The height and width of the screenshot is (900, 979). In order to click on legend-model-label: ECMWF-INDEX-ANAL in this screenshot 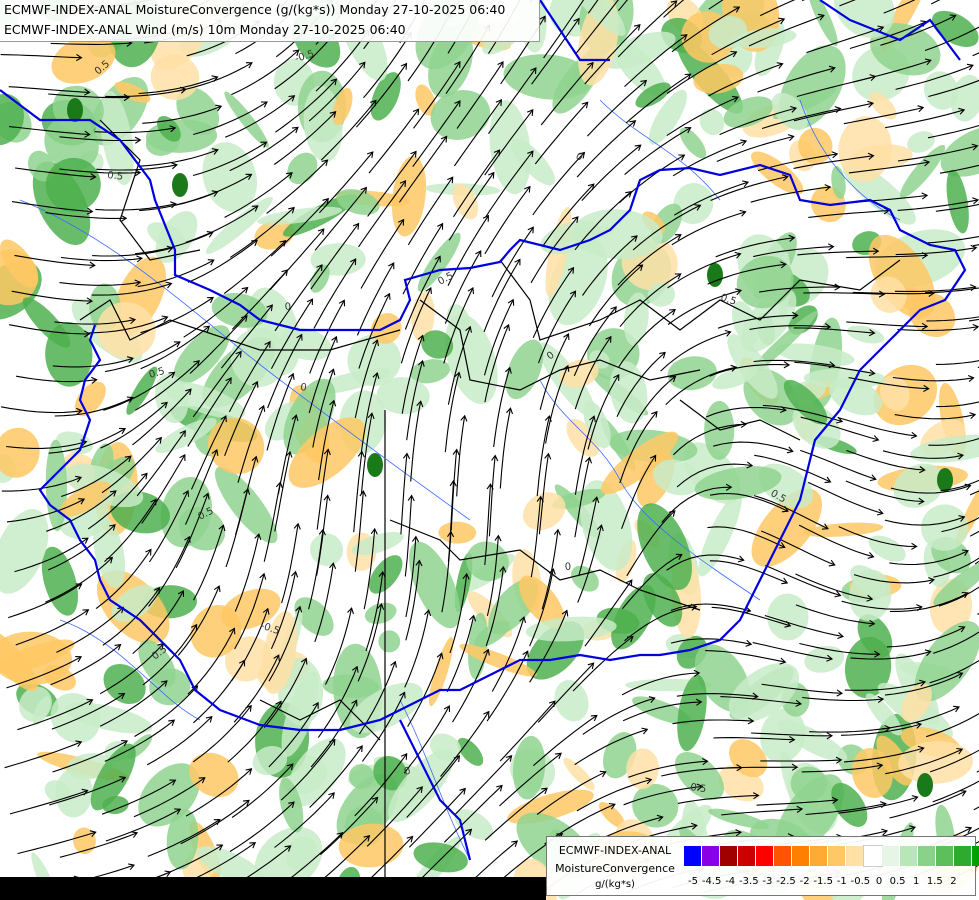, I will do `click(615, 850)`.